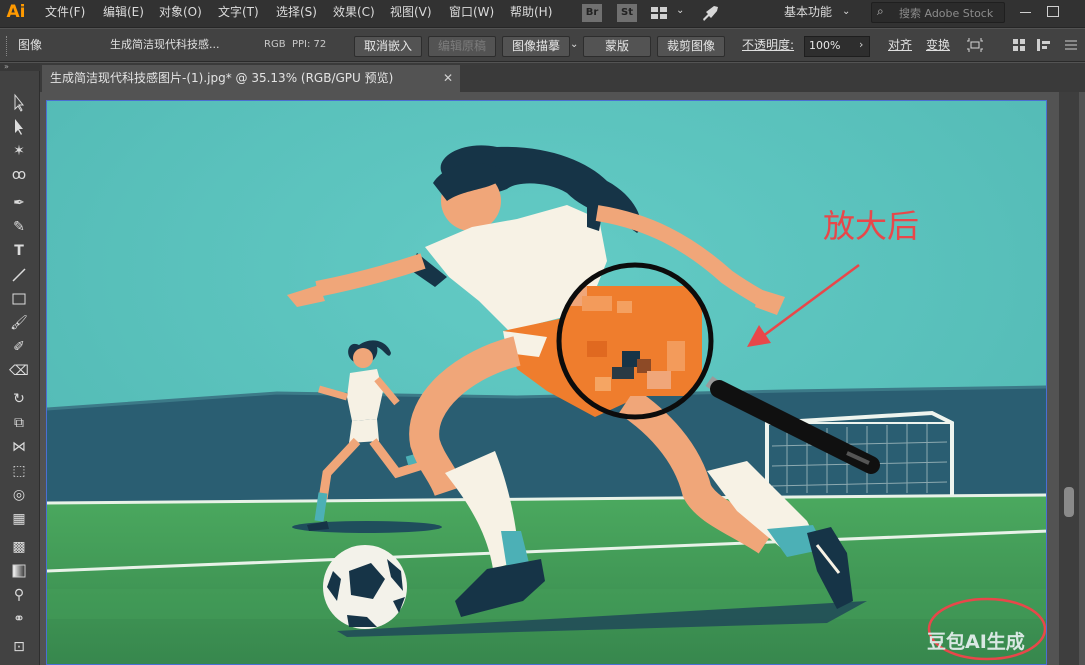 The width and height of the screenshot is (1085, 665). What do you see at coordinates (19, 251) in the screenshot?
I see `type-tool-icon: T` at bounding box center [19, 251].